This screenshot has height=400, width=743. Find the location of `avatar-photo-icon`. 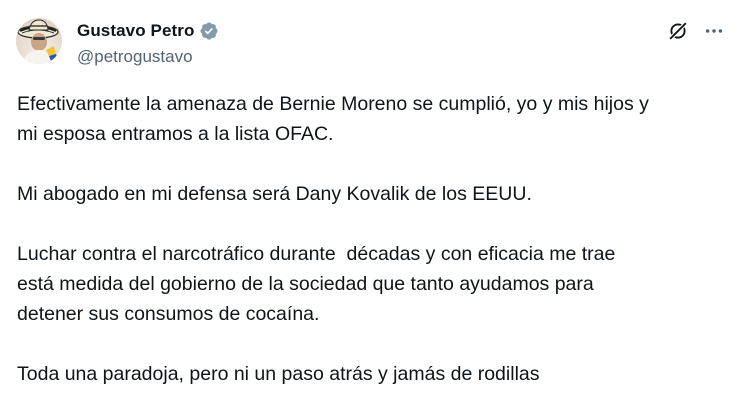

avatar-photo-icon is located at coordinates (38, 41).